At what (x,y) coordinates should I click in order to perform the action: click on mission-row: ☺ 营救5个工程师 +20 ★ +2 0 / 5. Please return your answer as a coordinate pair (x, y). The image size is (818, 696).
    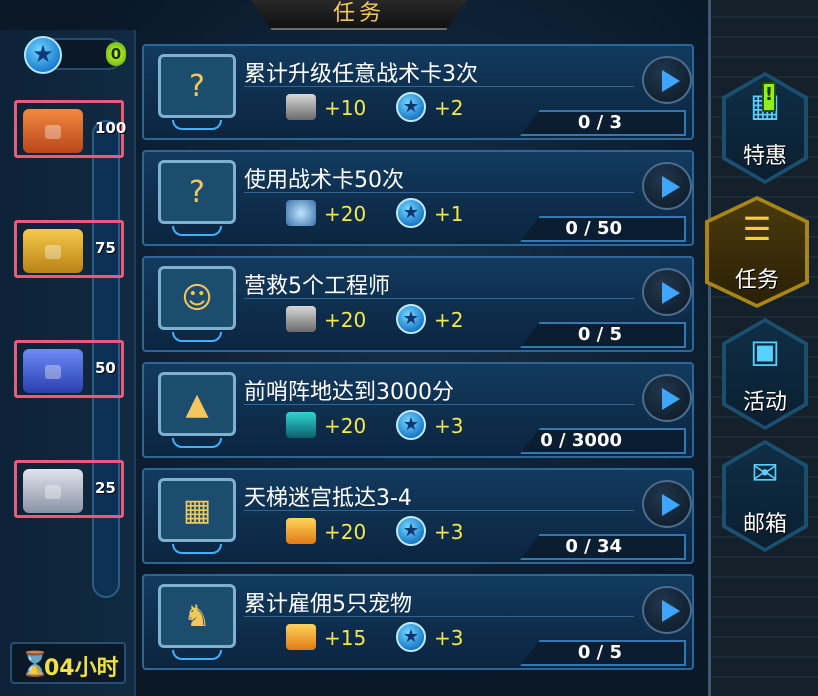
    Looking at the image, I should click on (418, 304).